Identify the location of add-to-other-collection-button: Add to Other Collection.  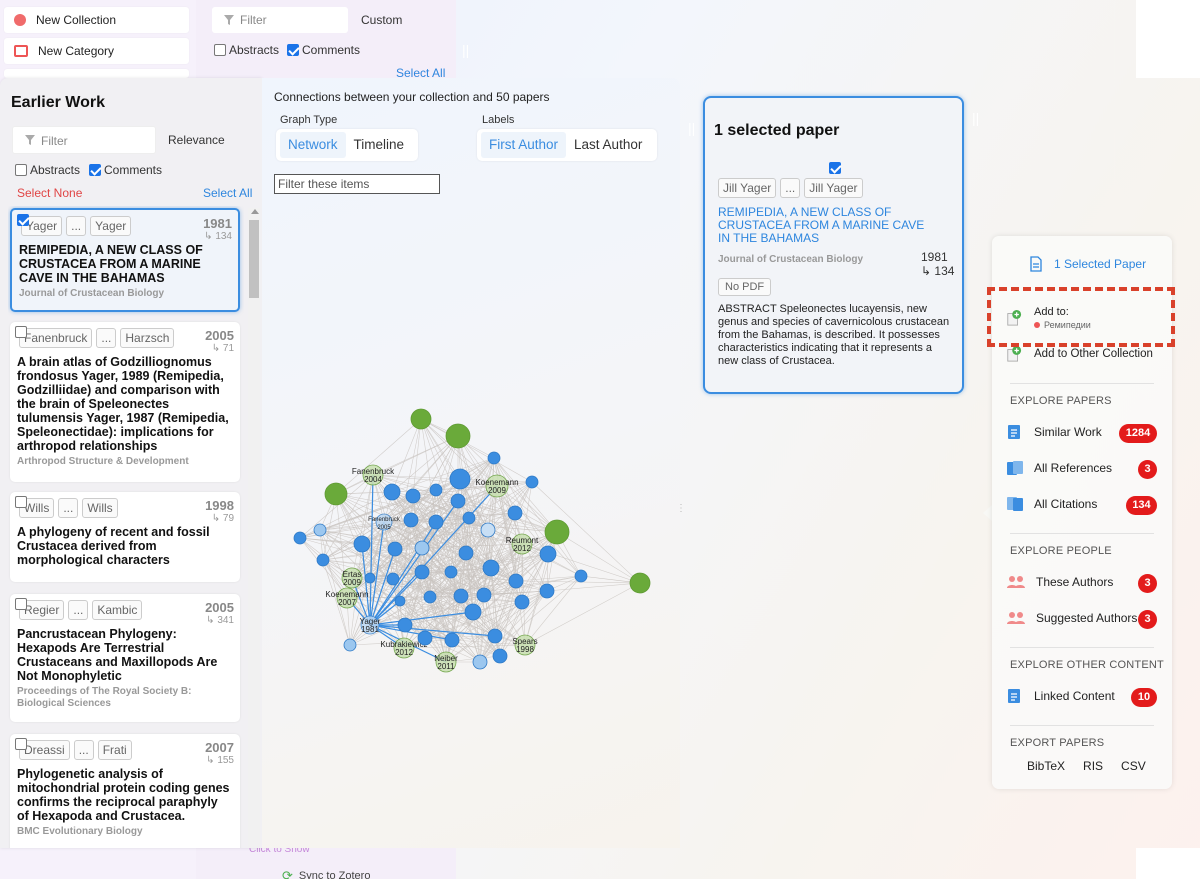
(1079, 354).